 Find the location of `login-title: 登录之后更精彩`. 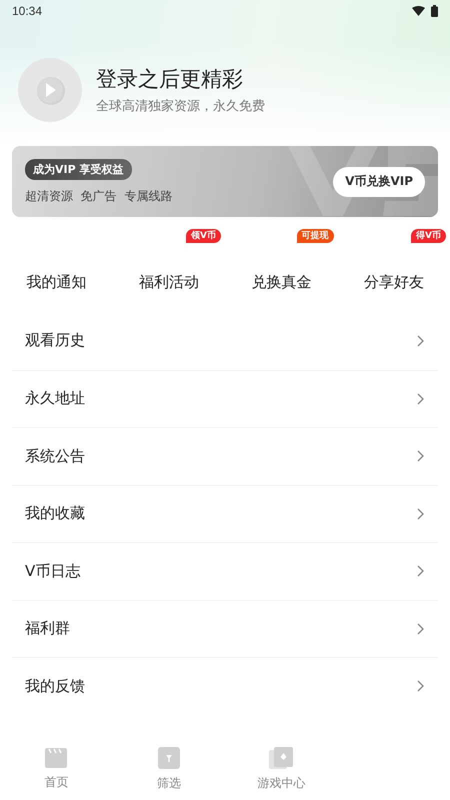

login-title: 登录之后更精彩 is located at coordinates (180, 79).